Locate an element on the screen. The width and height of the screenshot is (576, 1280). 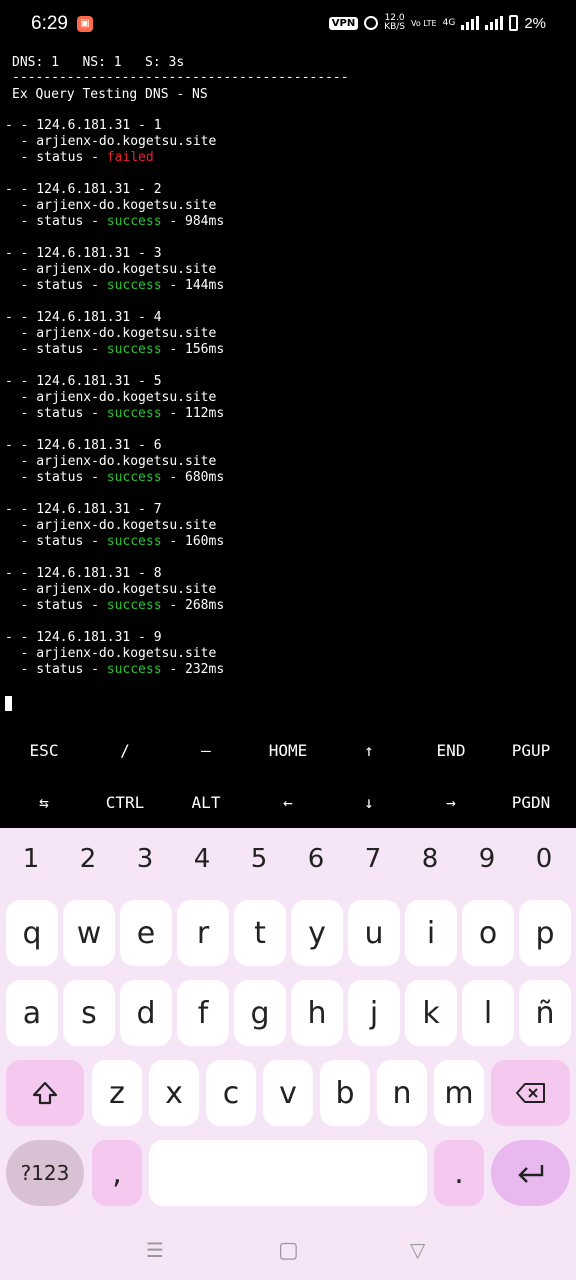
key-i: i is located at coordinates (431, 933).